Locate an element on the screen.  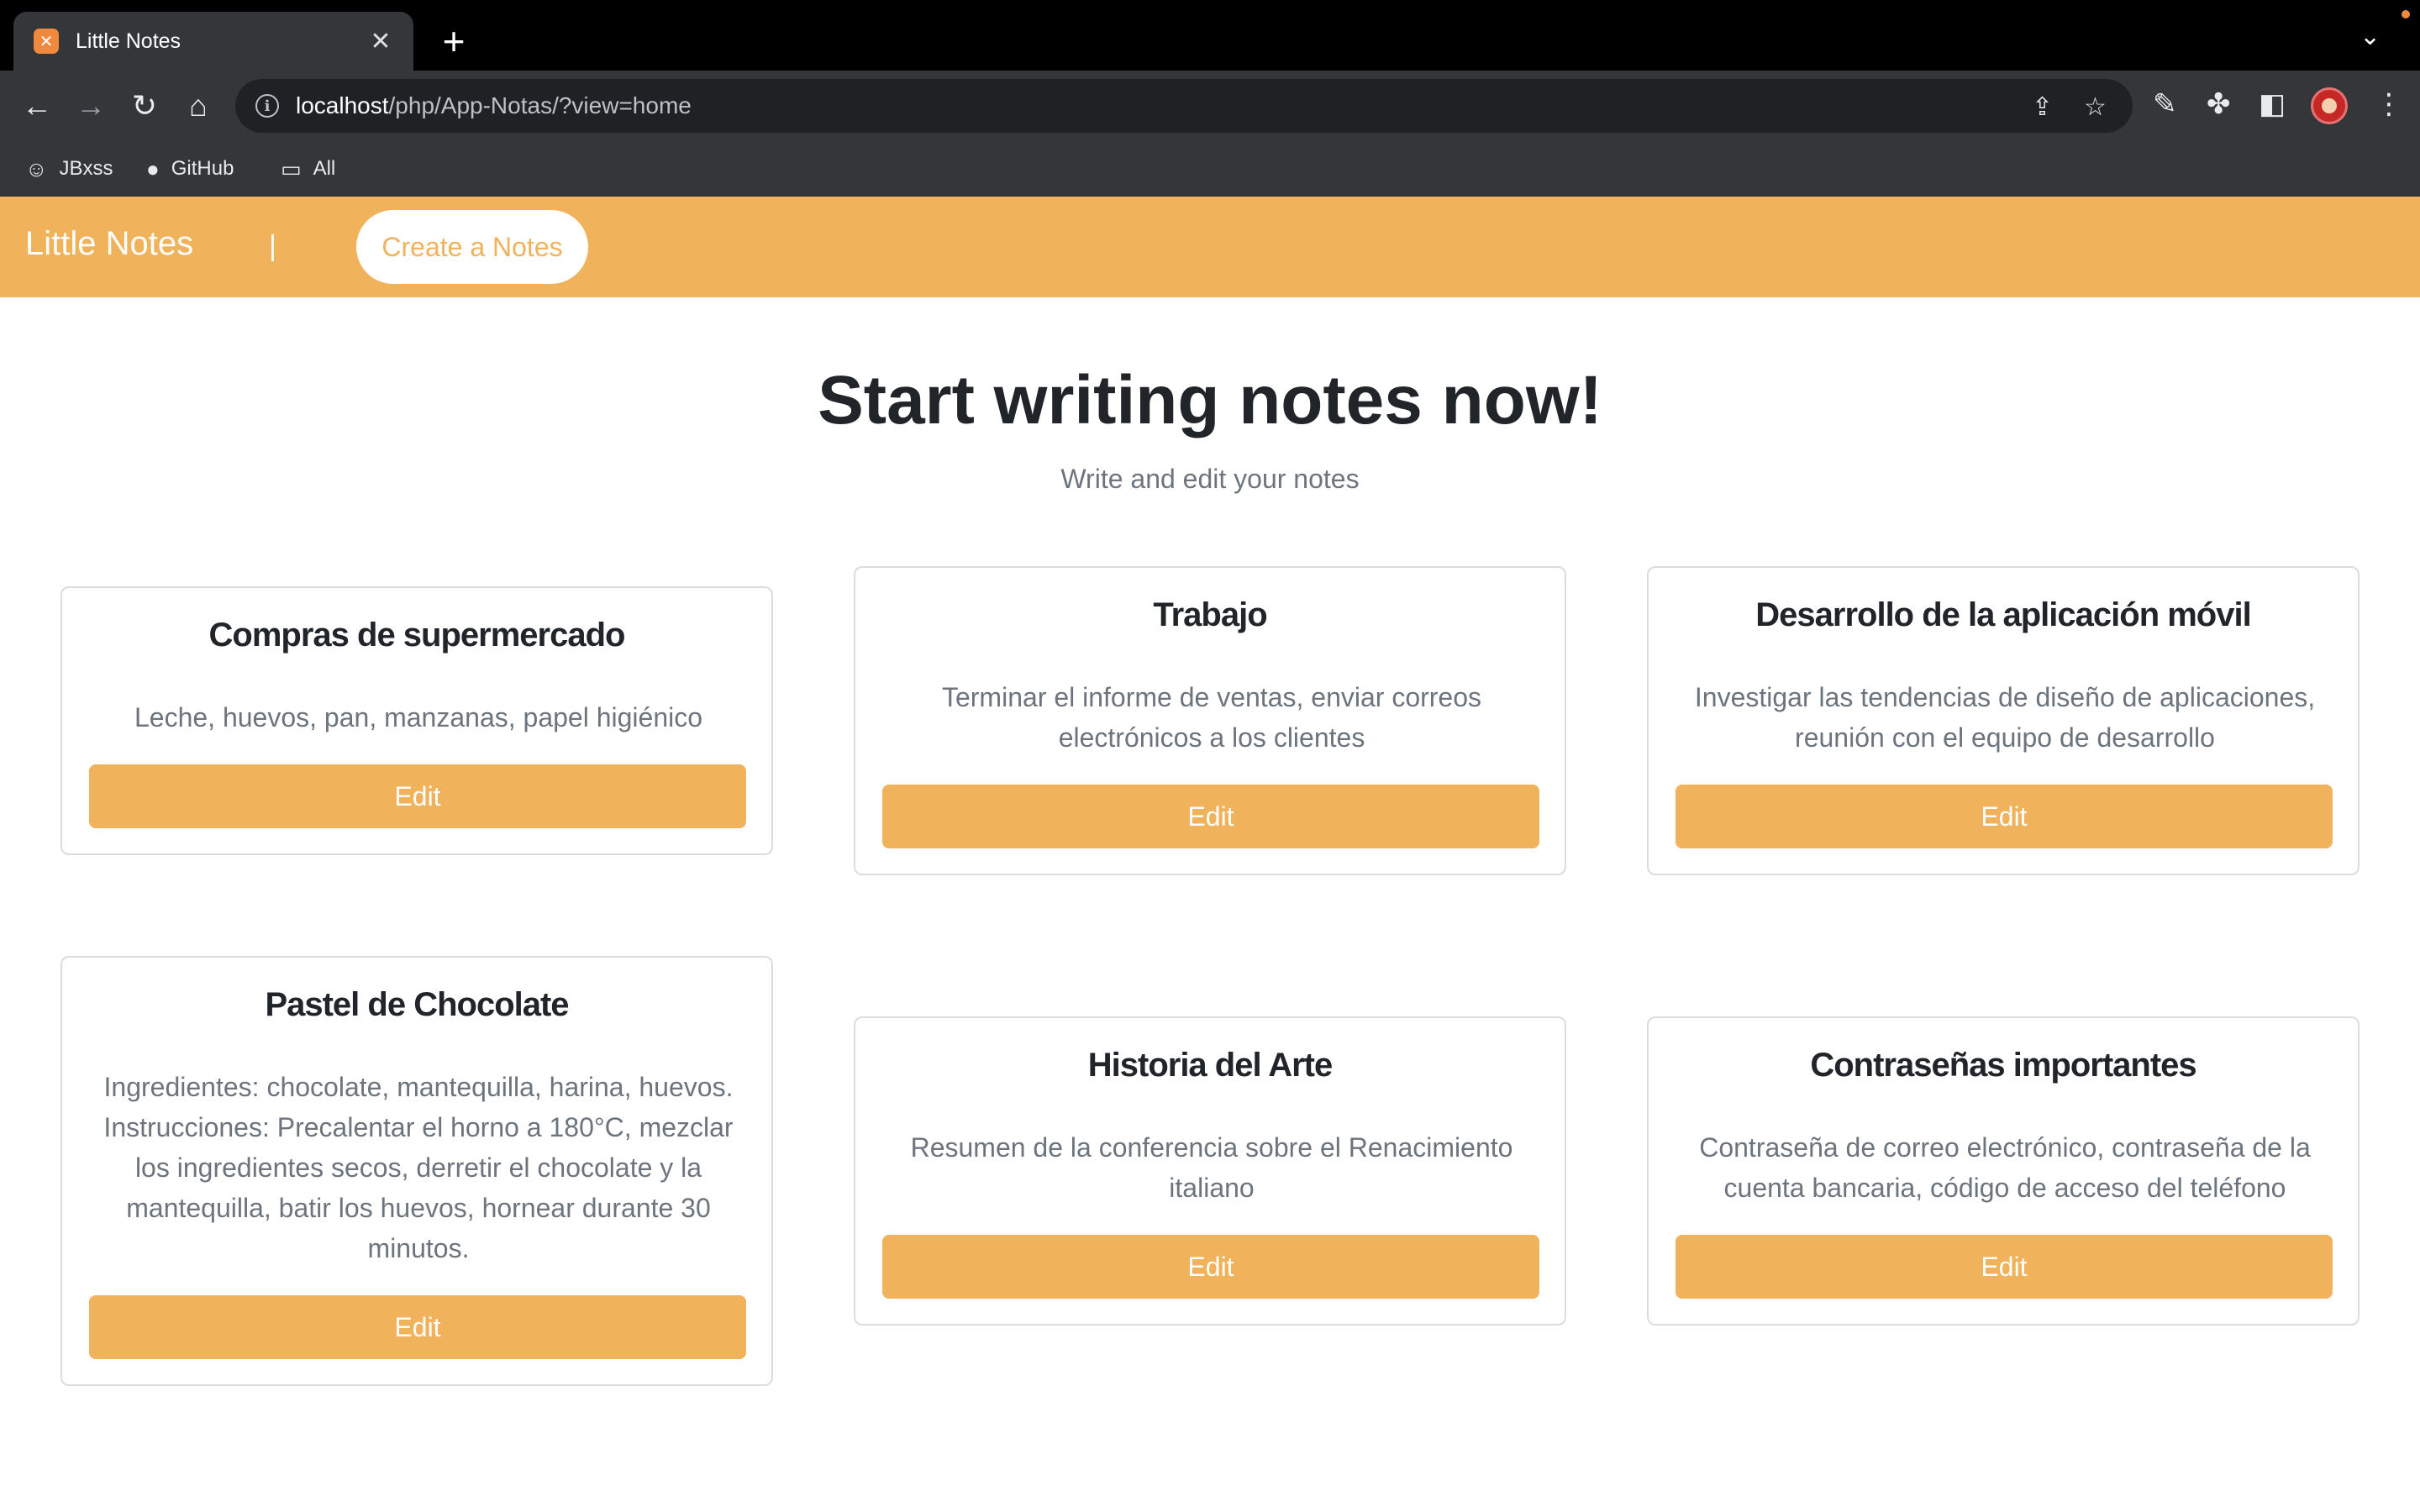
bookmarks-bar: ☺ JBxss ● GitHub ▭ All is located at coordinates (1210, 169).